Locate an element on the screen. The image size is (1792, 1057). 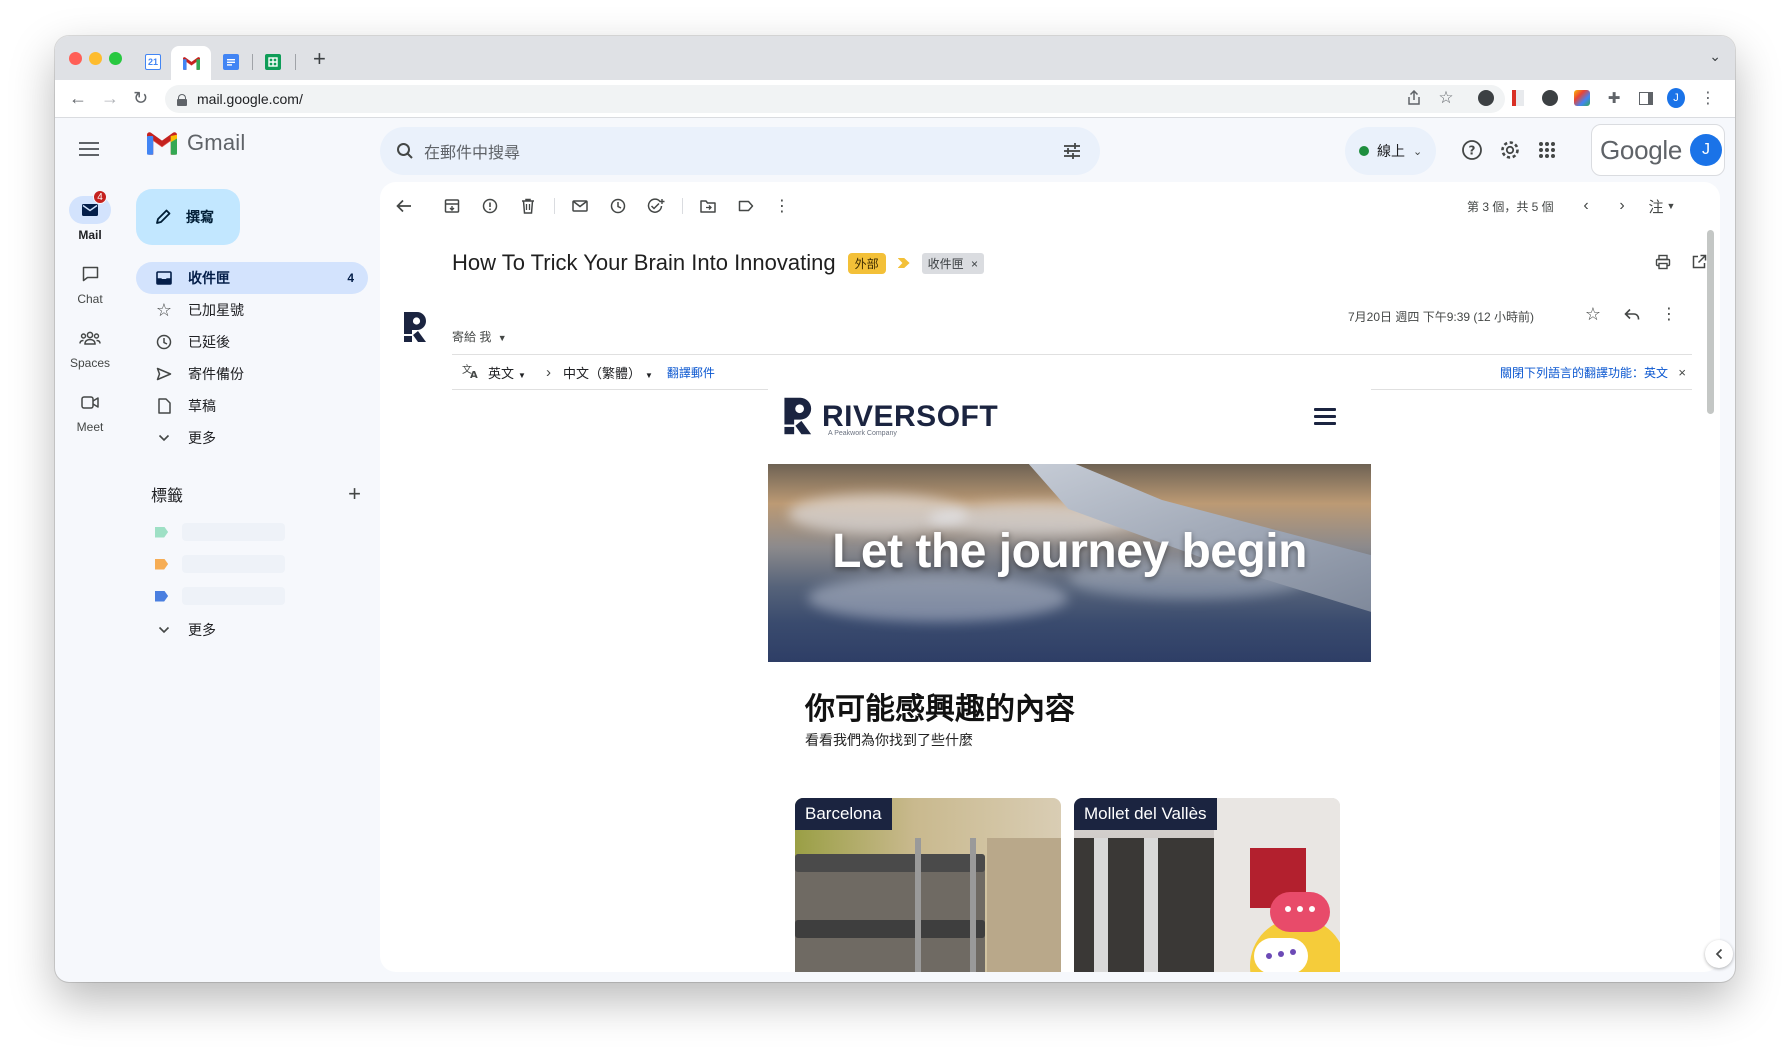
help-icon: ? is located at coordinates (1472, 150).